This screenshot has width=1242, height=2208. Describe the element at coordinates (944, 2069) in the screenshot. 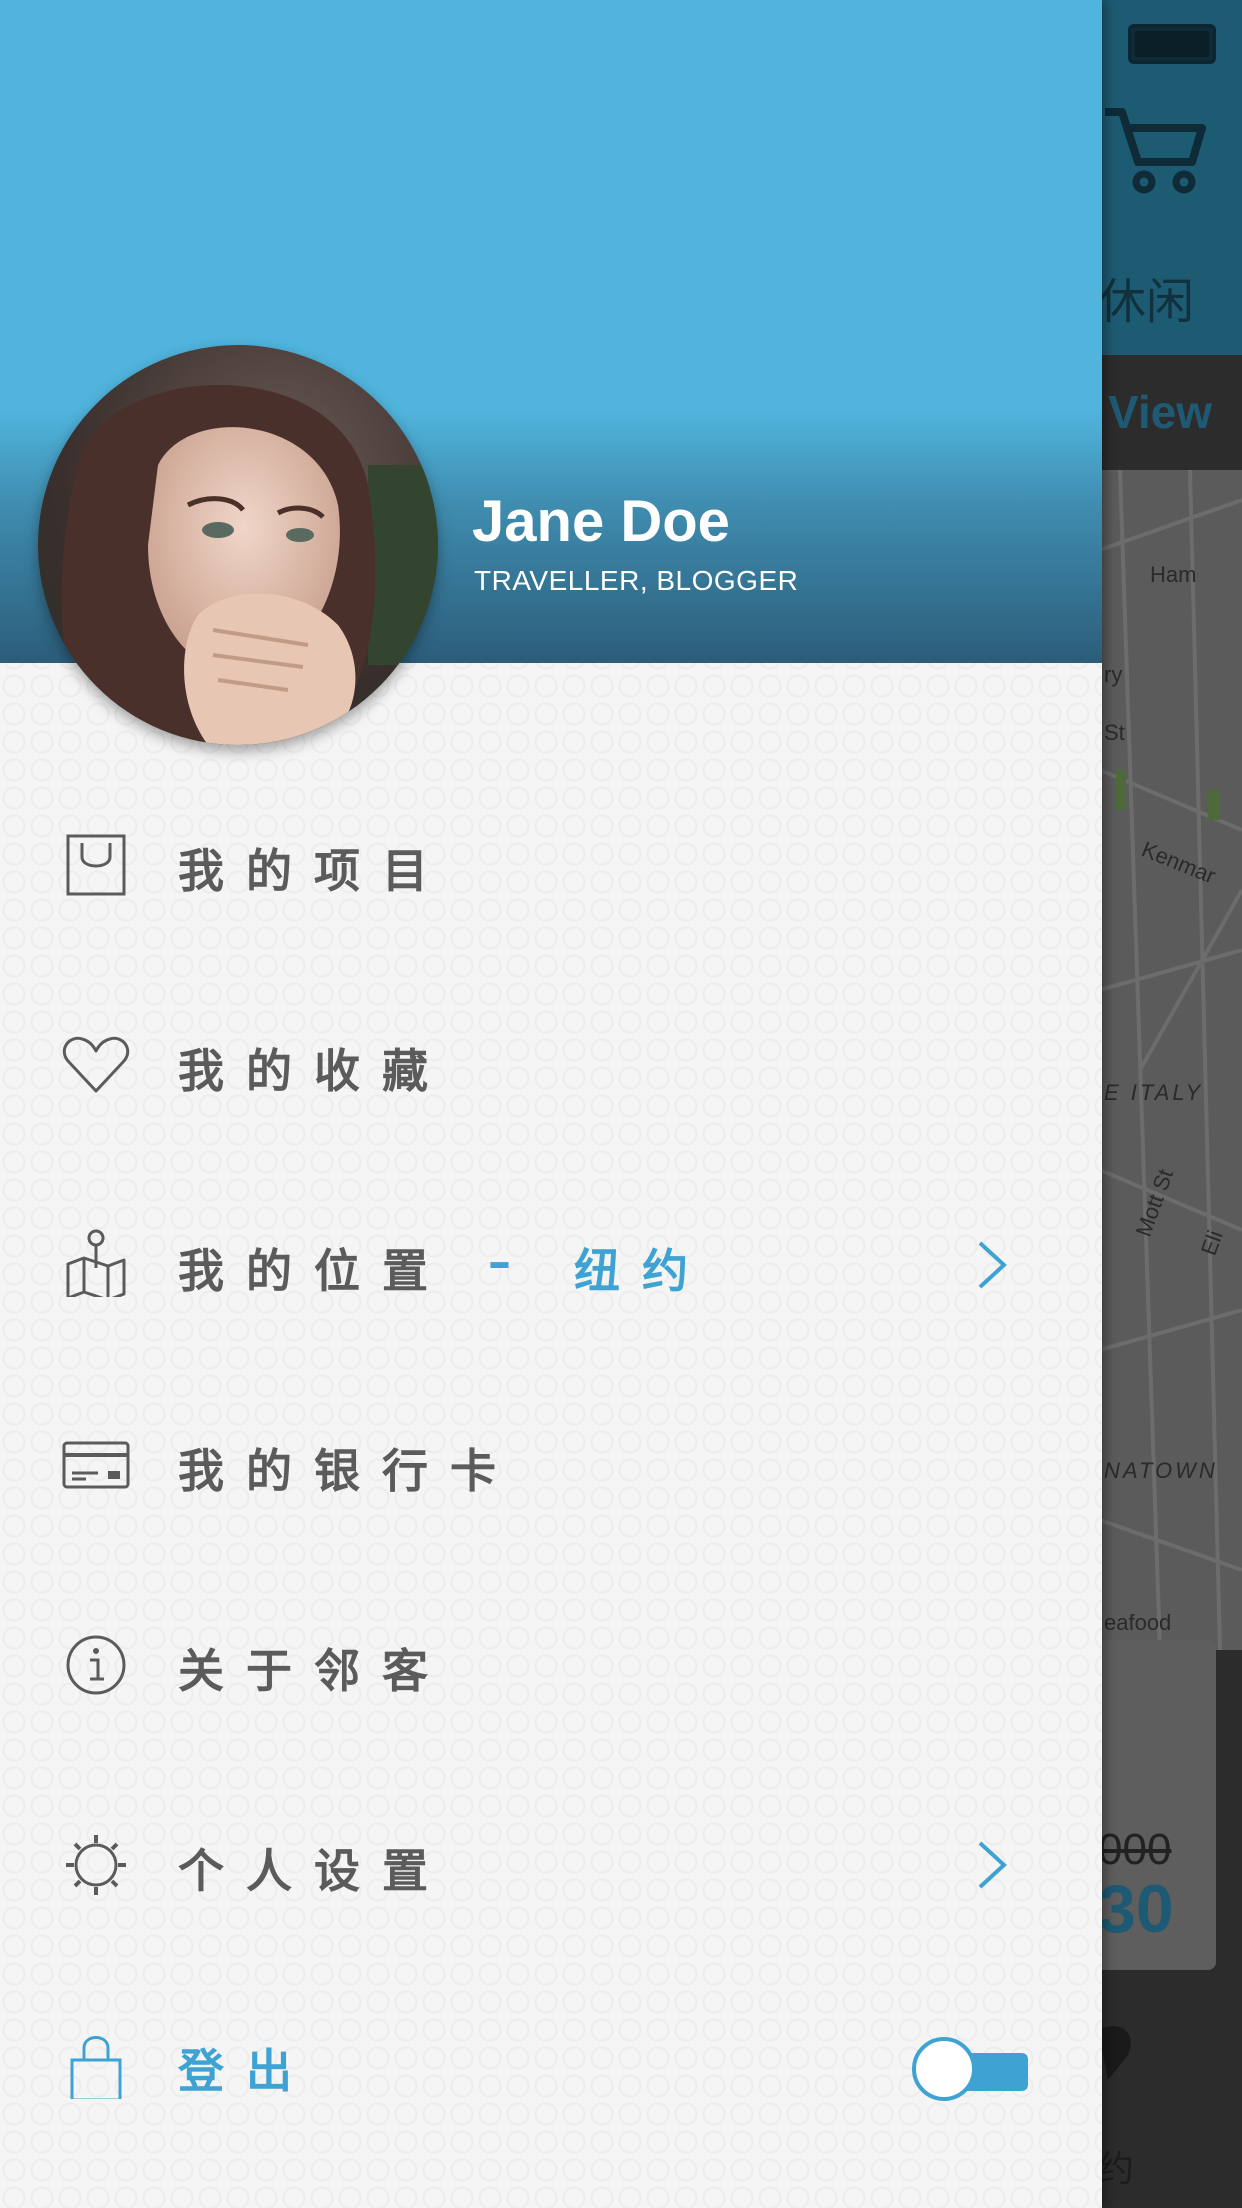

I see `toggle-knob` at that location.